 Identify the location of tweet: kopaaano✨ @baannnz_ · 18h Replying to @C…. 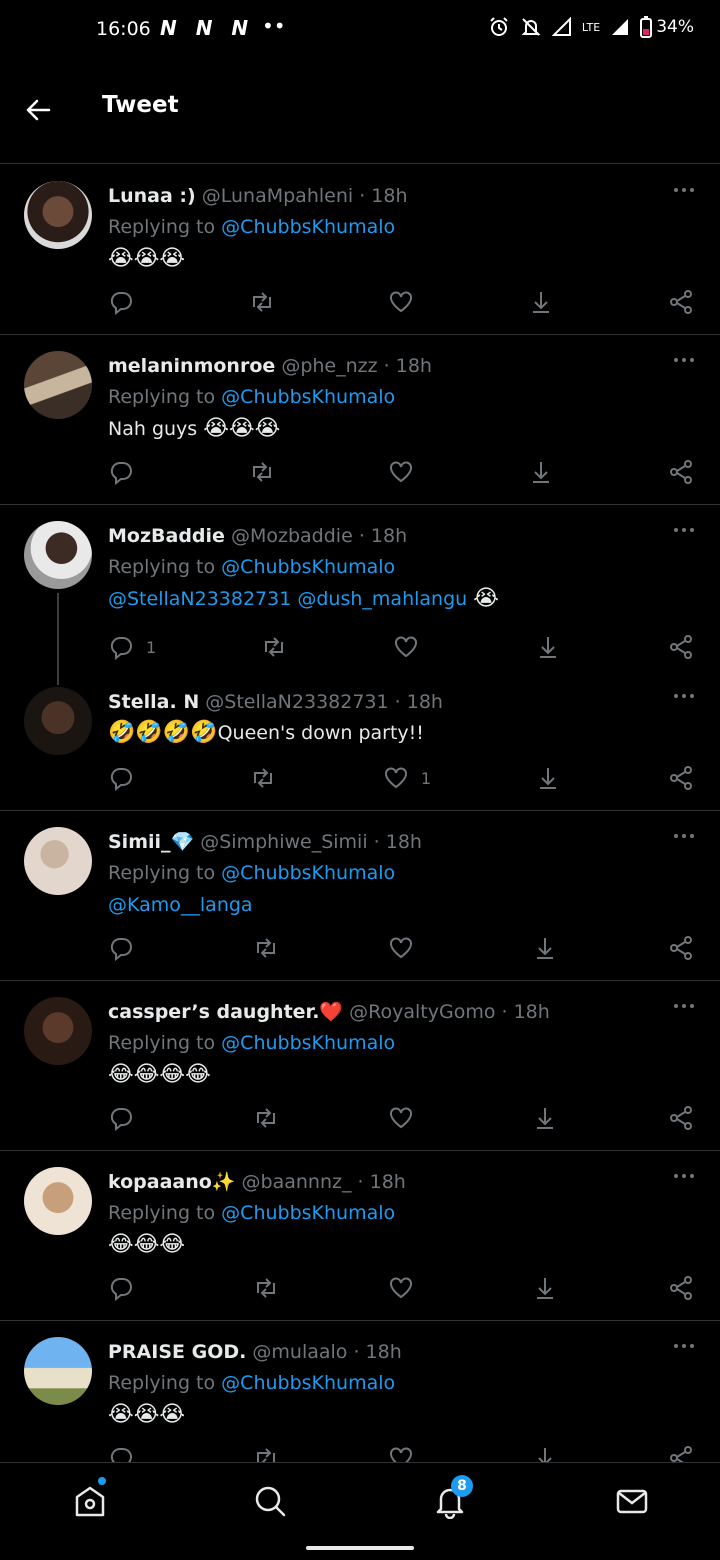
(360, 1236).